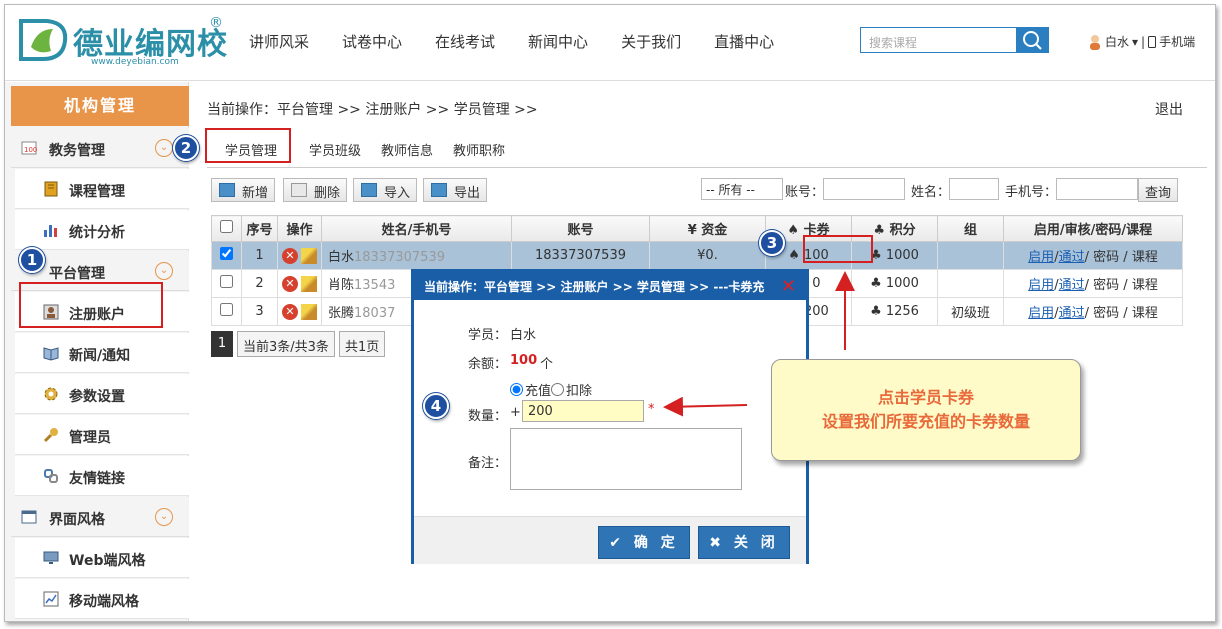 The image size is (1222, 629). I want to click on instruction-callout: 点击学员卡券 设置我们所要充值的卡券数量, so click(926, 410).